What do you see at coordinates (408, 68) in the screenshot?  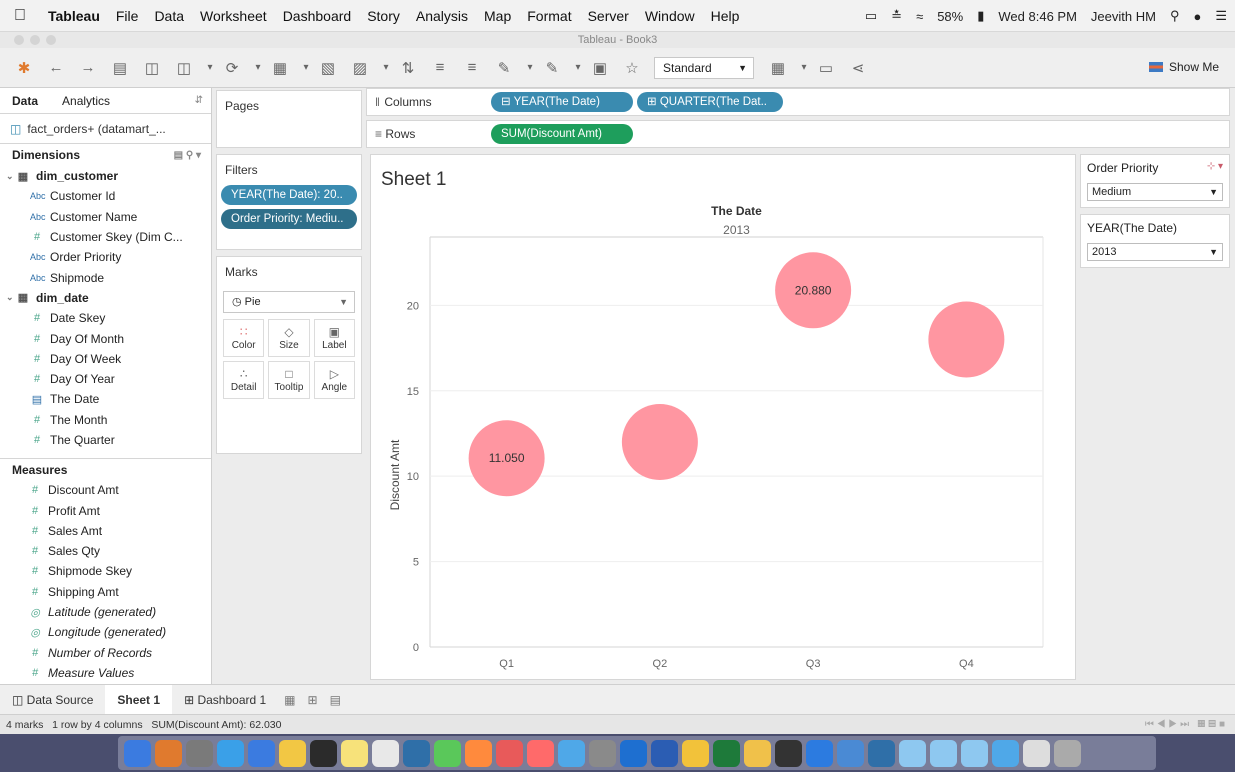 I see `swap-icon: ⇅` at bounding box center [408, 68].